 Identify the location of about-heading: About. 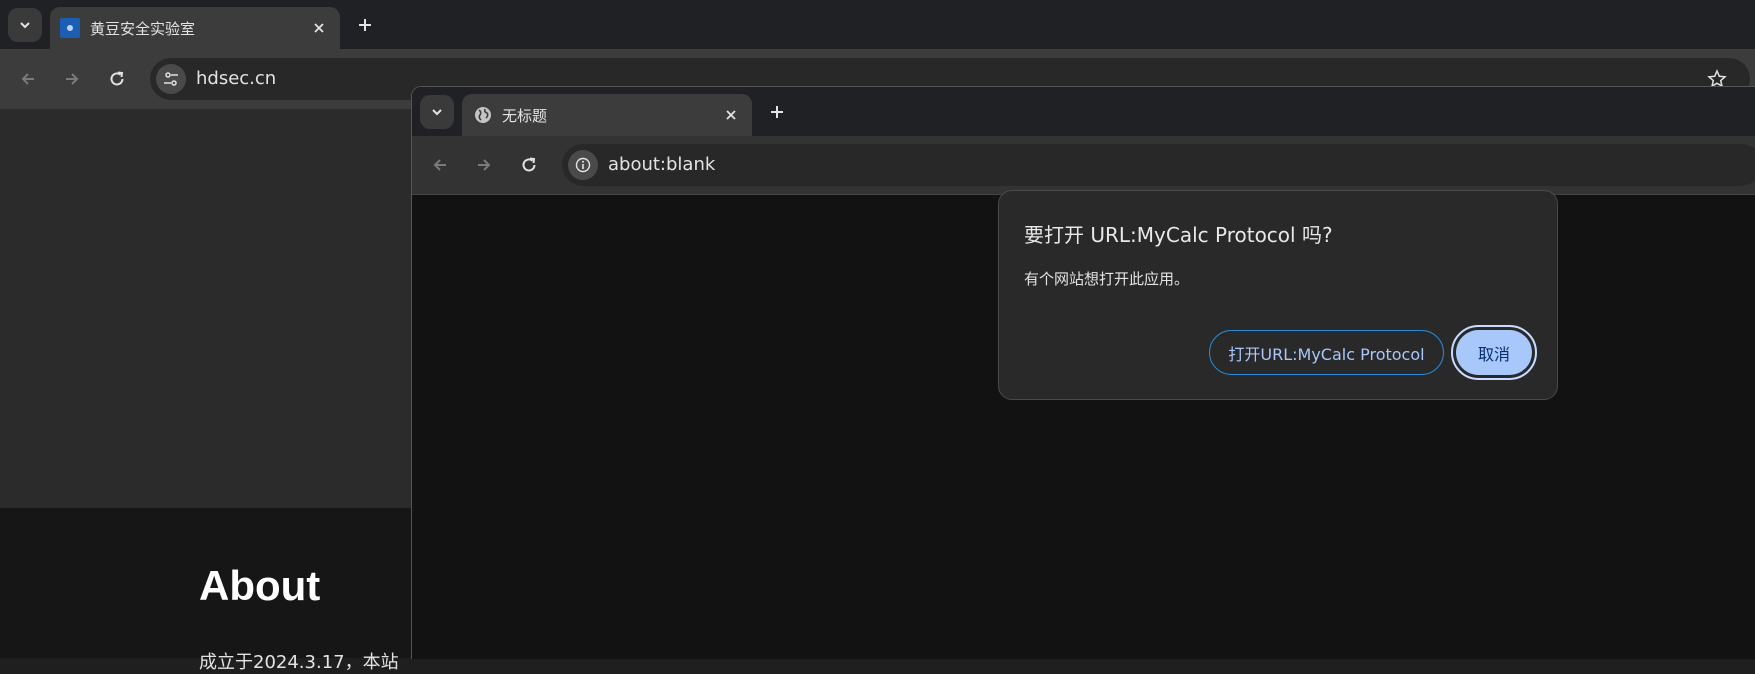
(260, 585).